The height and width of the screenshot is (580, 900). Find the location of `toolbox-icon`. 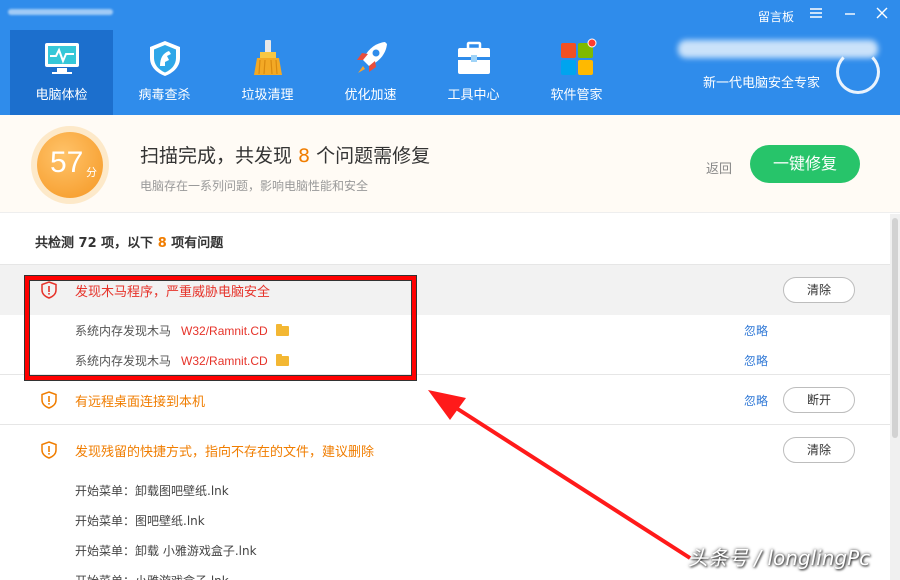

toolbox-icon is located at coordinates (474, 57).